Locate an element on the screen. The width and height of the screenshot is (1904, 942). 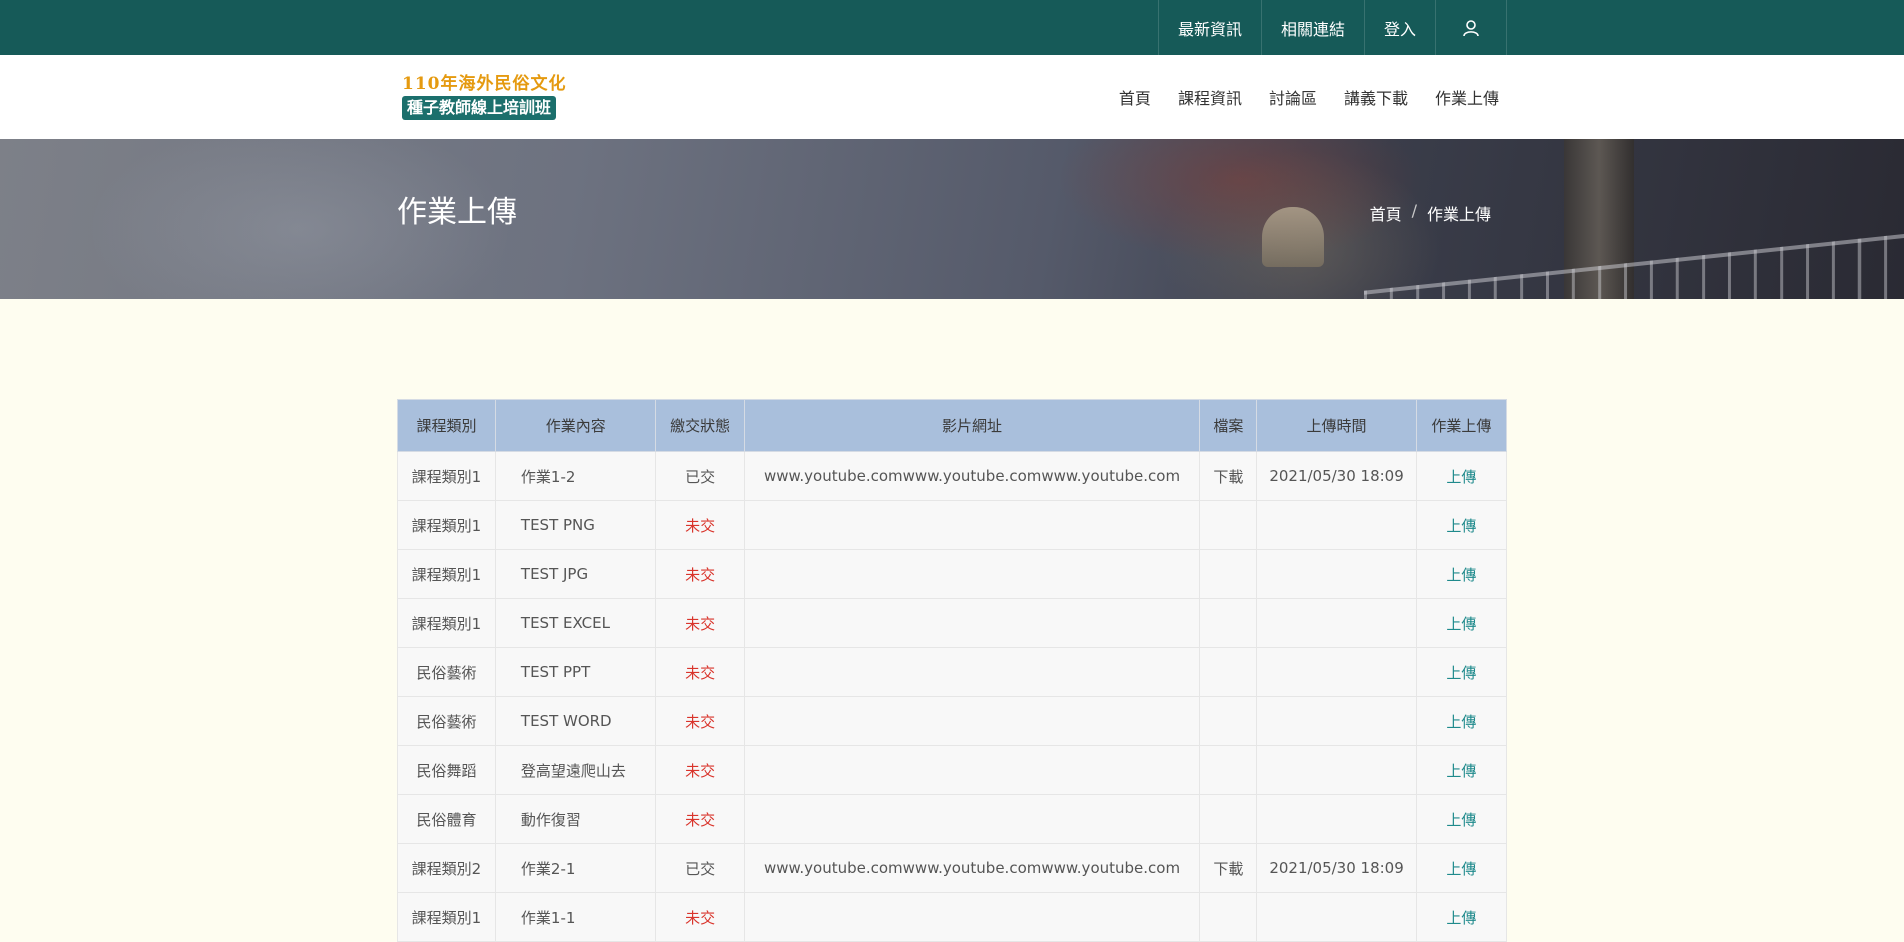
cell-status: 已交 is located at coordinates (700, 868).